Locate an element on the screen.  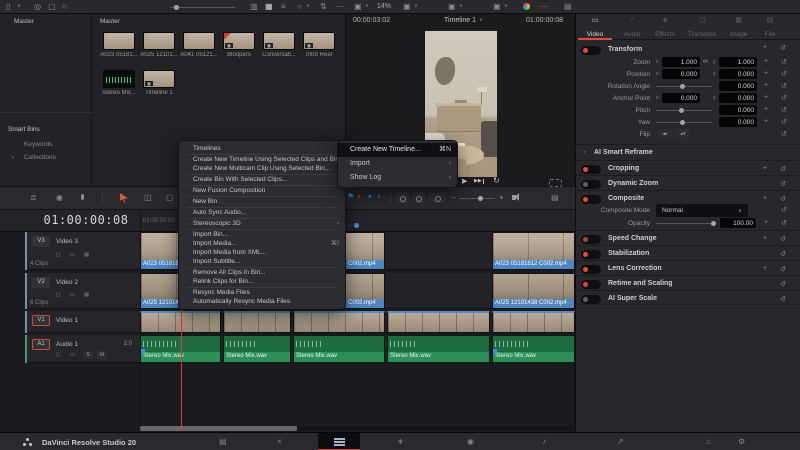
cropping-toggle is located at coordinates (591, 169).